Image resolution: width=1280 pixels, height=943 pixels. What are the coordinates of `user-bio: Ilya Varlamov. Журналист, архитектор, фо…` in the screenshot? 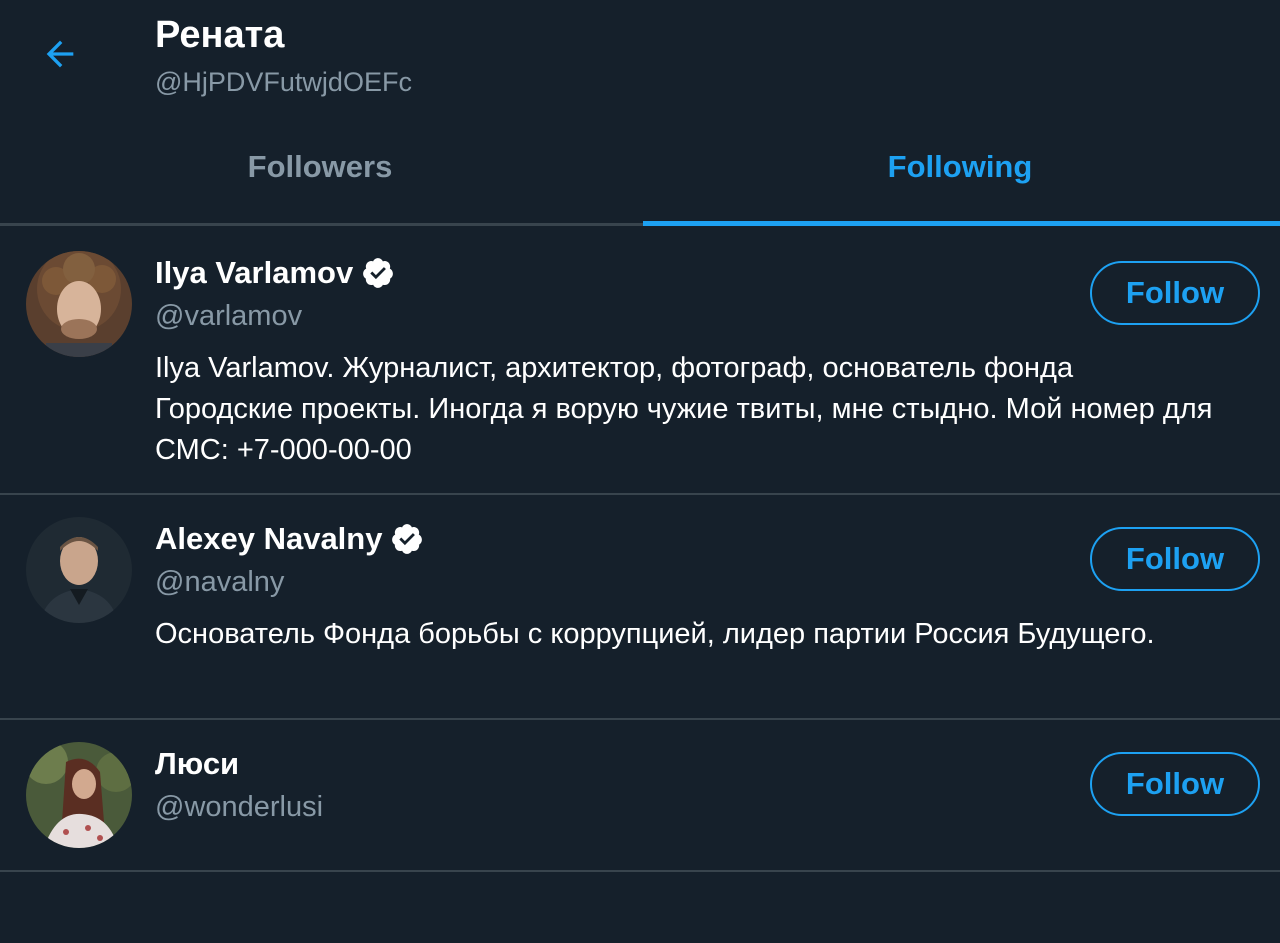 It's located at (684, 409).